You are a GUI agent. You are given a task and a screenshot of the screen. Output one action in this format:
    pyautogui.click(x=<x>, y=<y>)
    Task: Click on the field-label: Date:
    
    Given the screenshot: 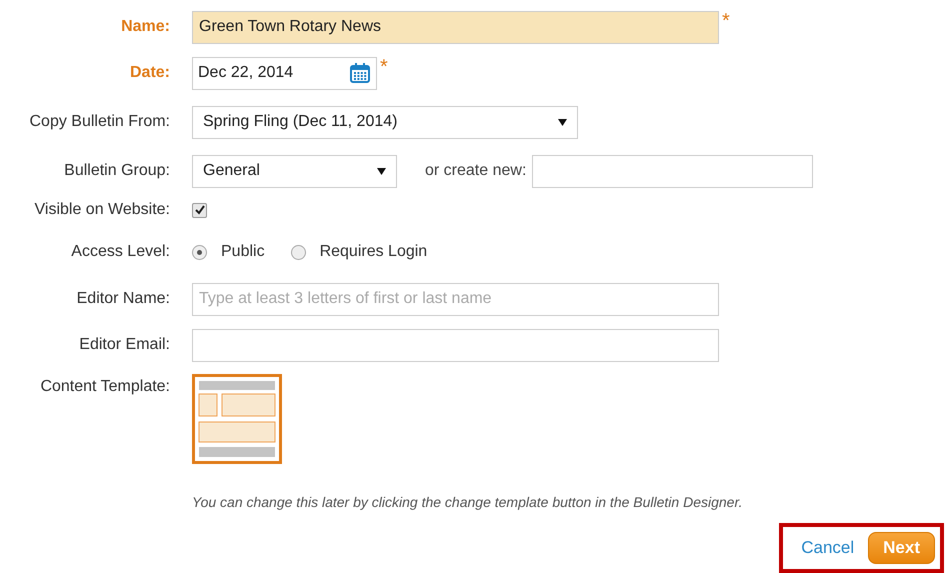 What is the action you would take?
    pyautogui.click(x=149, y=73)
    